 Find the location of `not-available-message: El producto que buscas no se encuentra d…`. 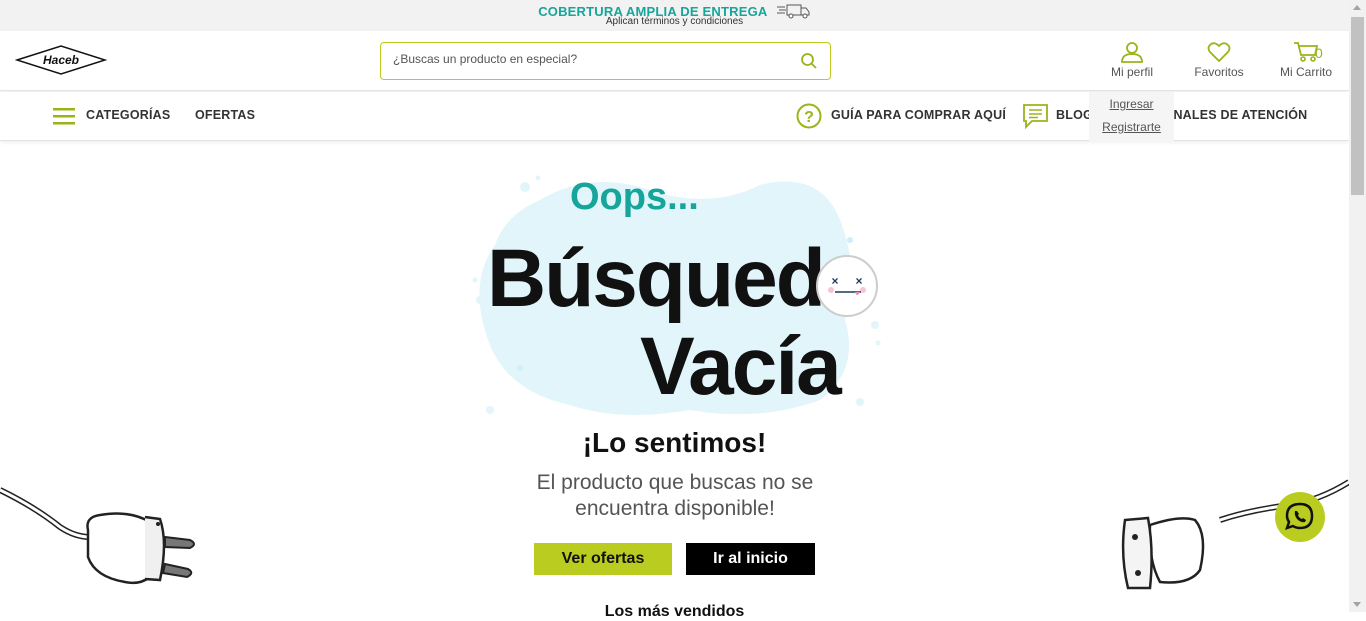

not-available-message: El producto que buscas no se encuentra d… is located at coordinates (675, 495).